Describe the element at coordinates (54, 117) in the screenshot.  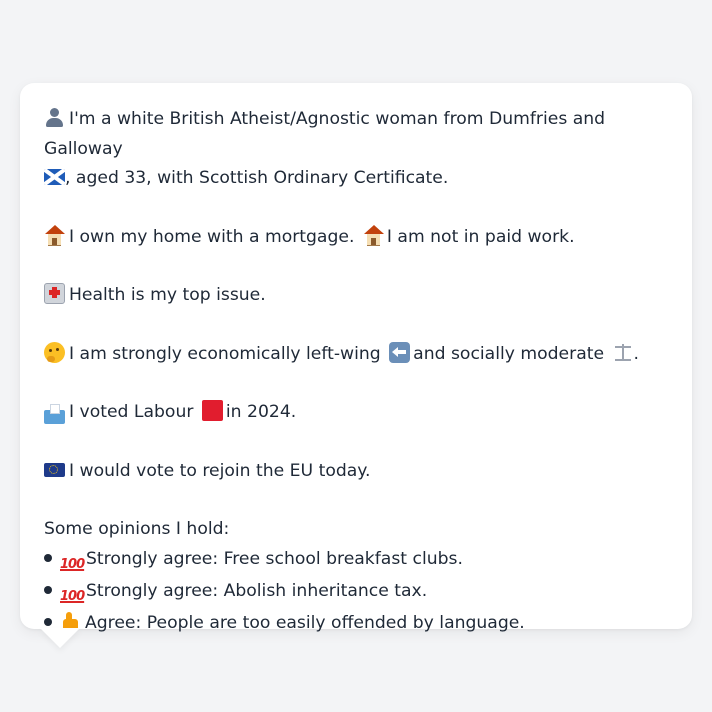
I see `person-silhouette-icon` at that location.